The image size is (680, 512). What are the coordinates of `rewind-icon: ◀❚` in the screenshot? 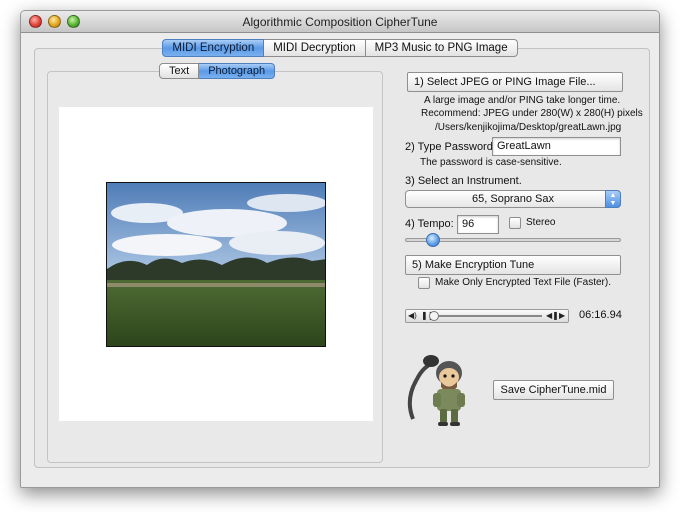 It's located at (552, 316).